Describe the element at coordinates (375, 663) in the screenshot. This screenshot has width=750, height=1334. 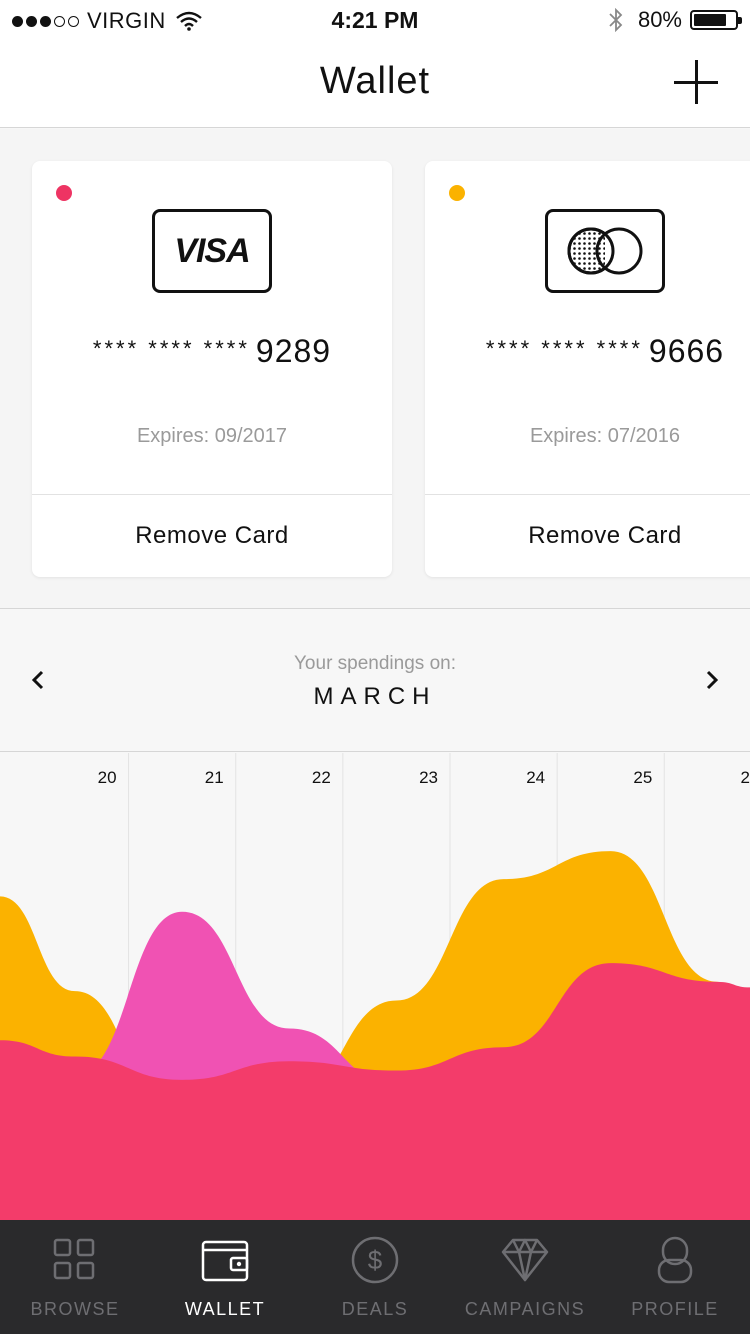
I see `spendings-label: Your spendings on:` at that location.